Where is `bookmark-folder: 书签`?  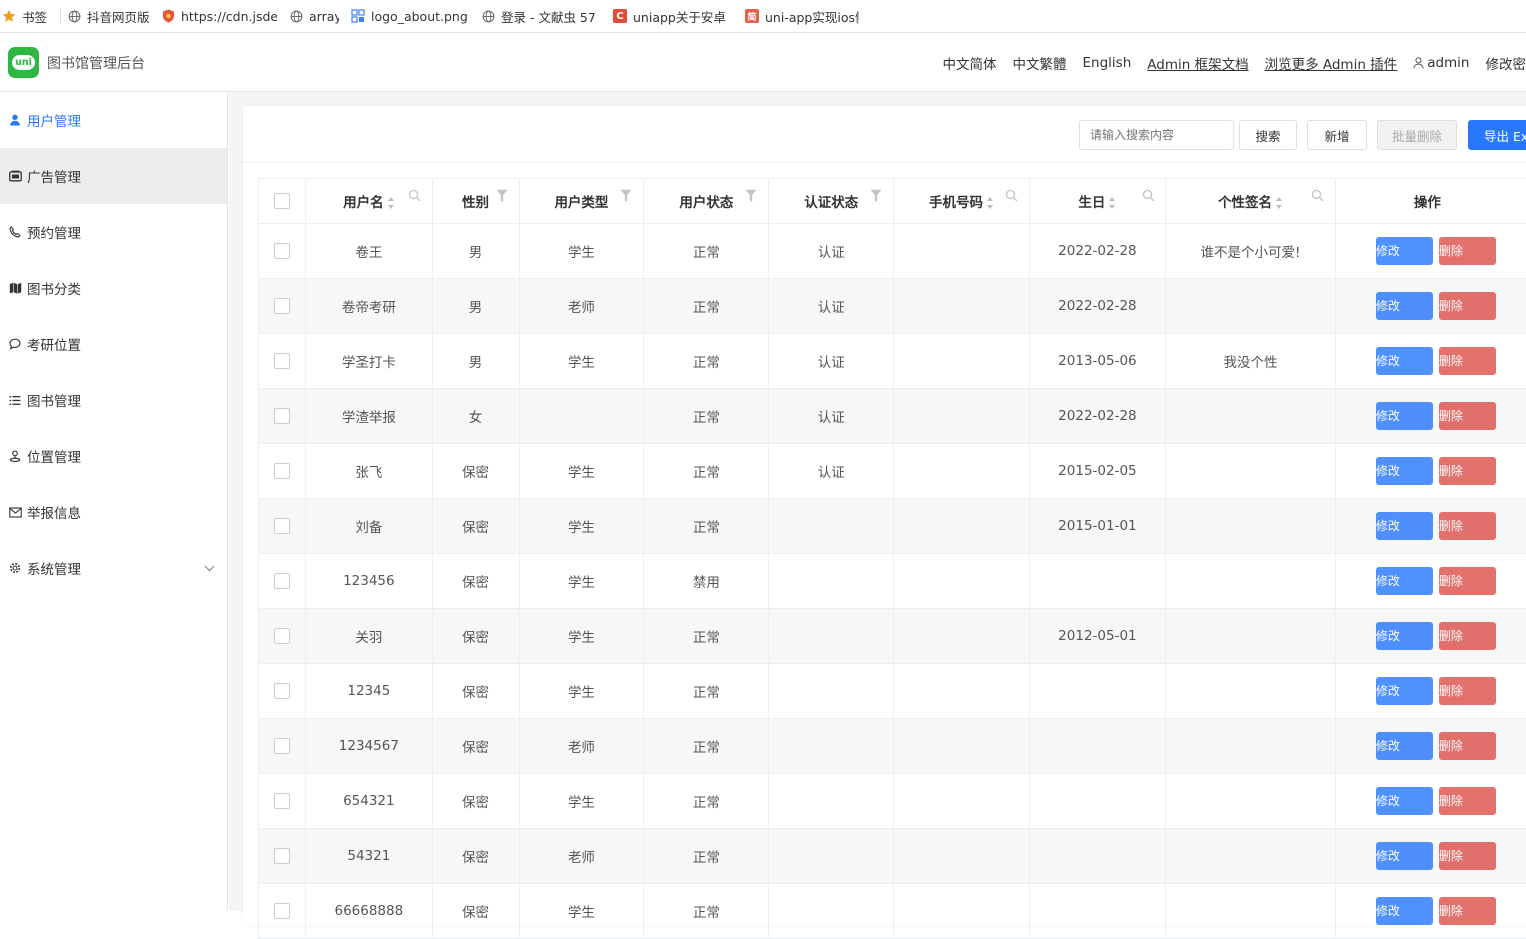 bookmark-folder: 书签 is located at coordinates (30, 16).